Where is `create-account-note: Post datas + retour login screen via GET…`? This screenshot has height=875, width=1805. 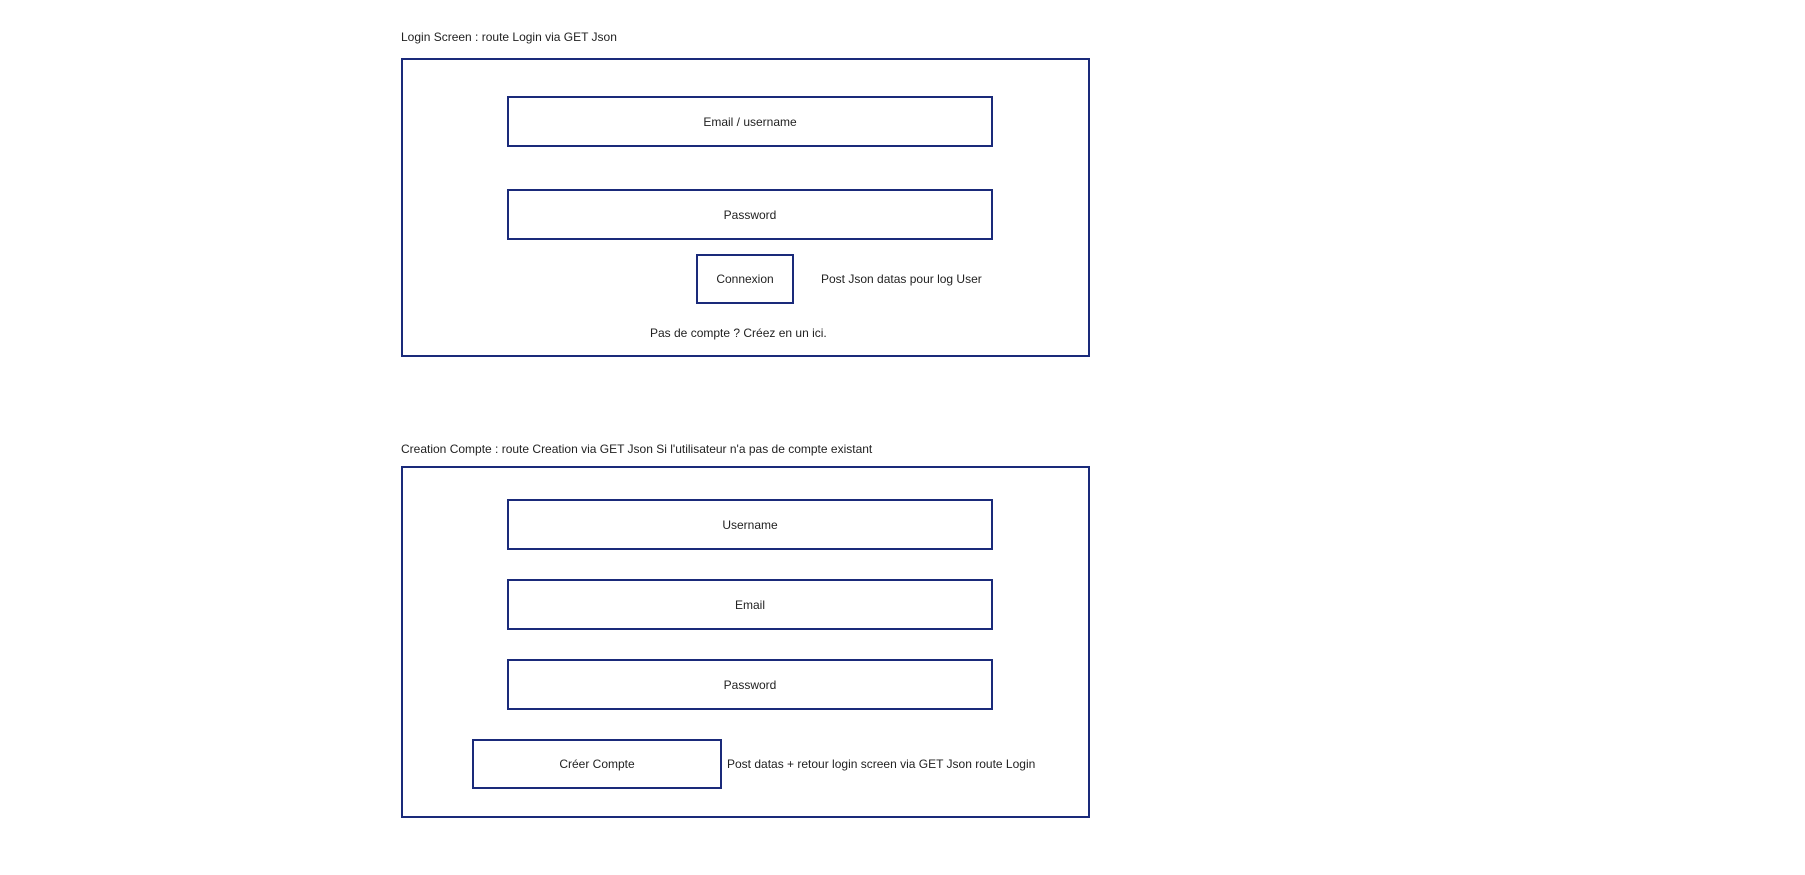 create-account-note: Post datas + retour login screen via GET… is located at coordinates (881, 764).